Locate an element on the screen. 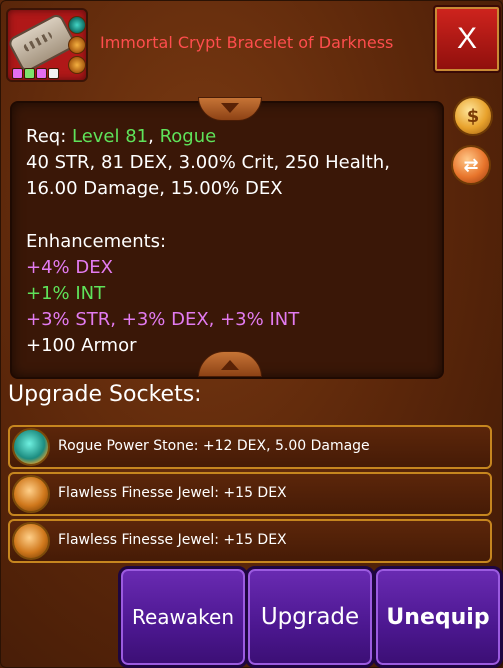 The height and width of the screenshot is (668, 503). power-stone-icon is located at coordinates (31, 447).